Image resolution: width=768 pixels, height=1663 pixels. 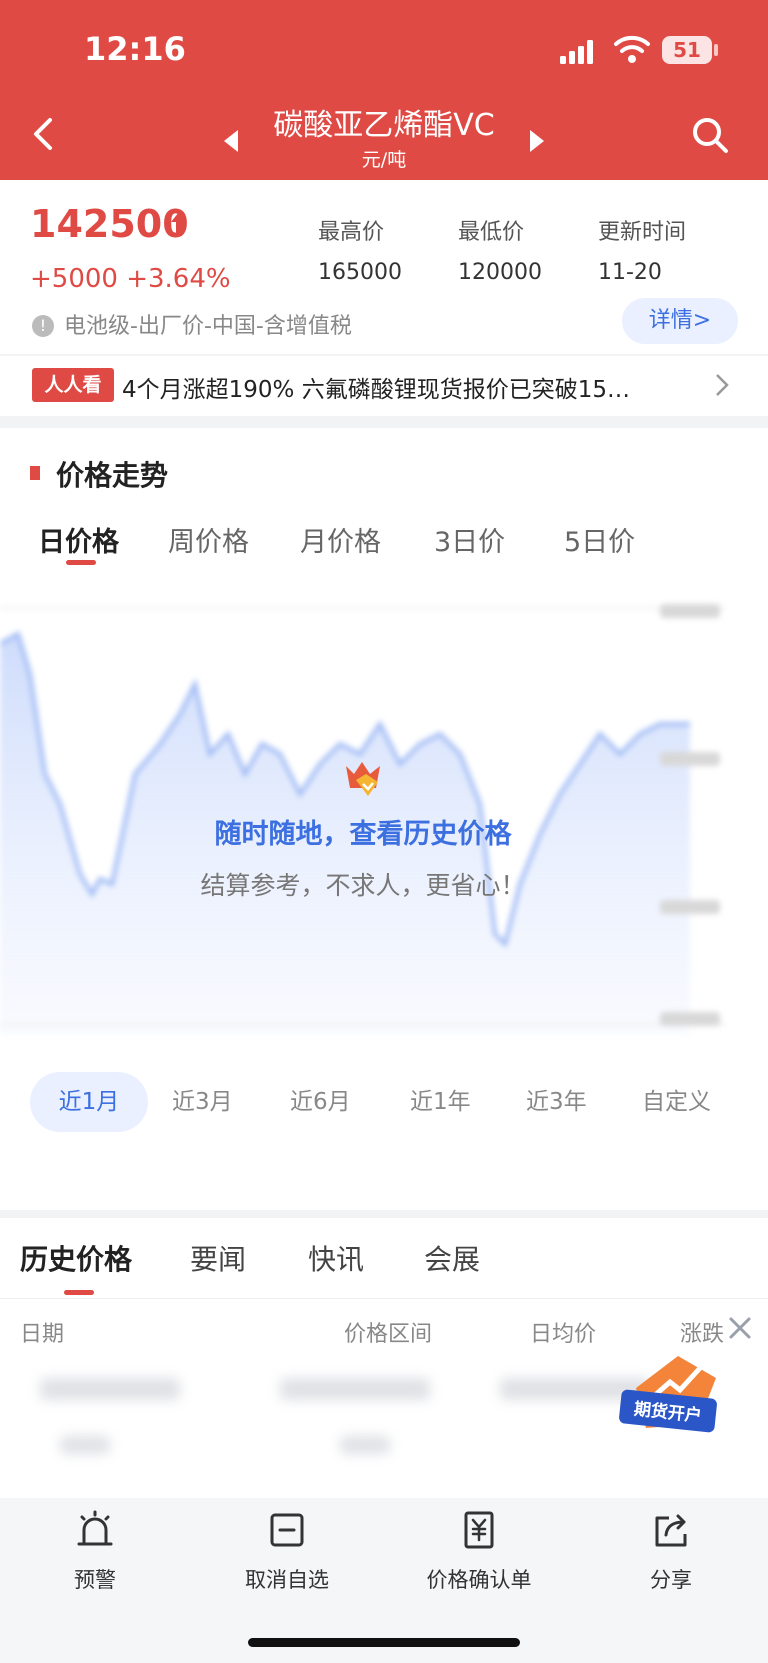 What do you see at coordinates (351, 232) in the screenshot?
I see `high-label: 最高价` at bounding box center [351, 232].